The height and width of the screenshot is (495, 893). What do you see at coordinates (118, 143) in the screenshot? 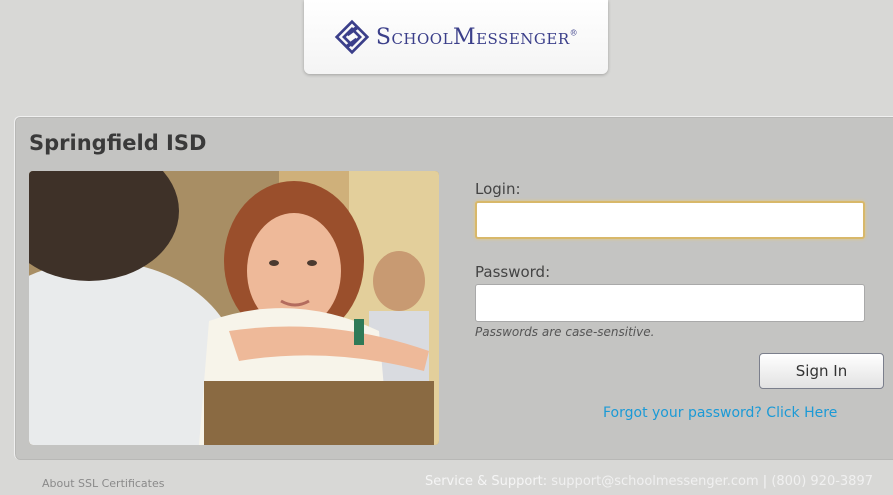
I see `organization-name: Springfield ISD` at bounding box center [118, 143].